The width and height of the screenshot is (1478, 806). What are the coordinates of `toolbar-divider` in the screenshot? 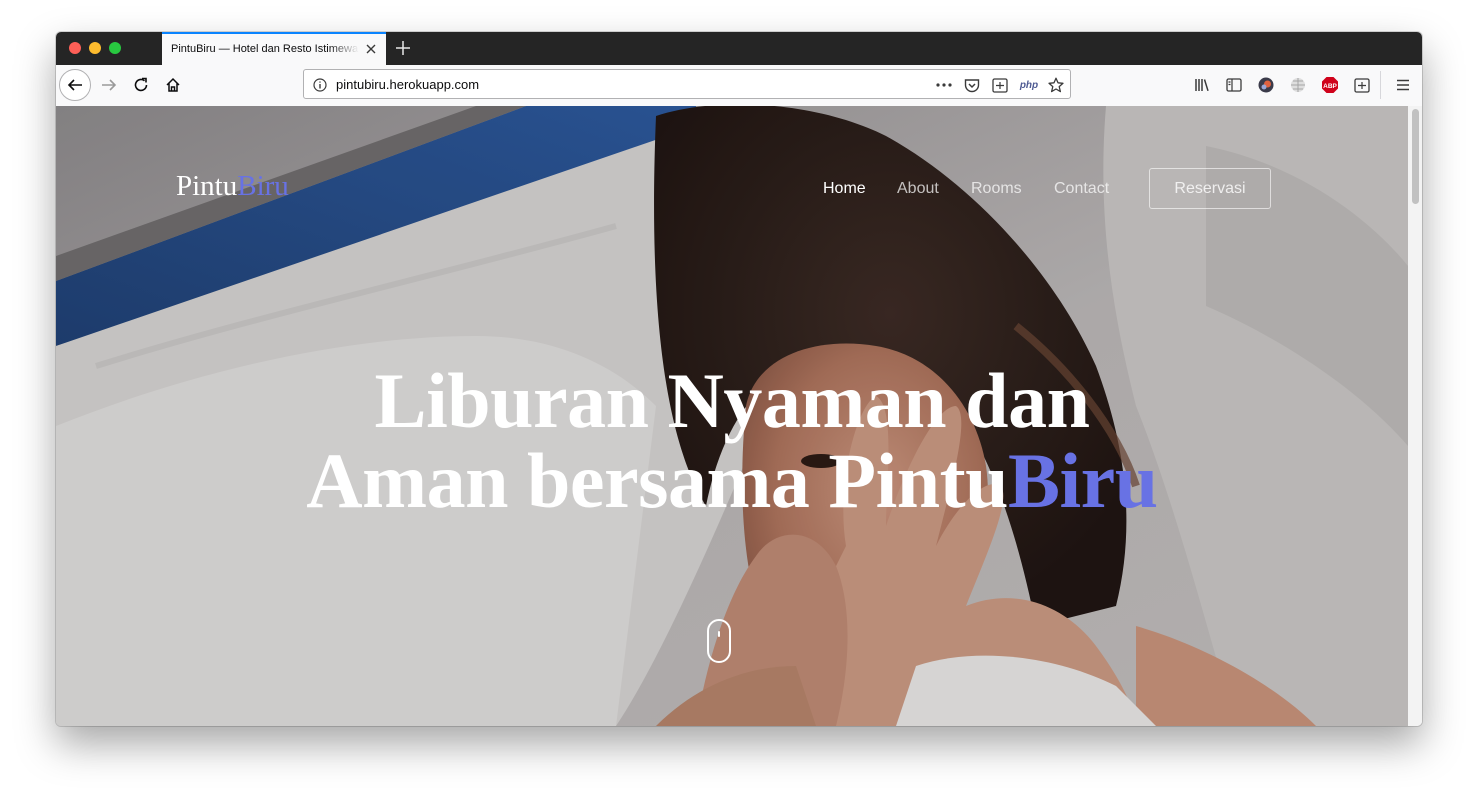 It's located at (1380, 85).